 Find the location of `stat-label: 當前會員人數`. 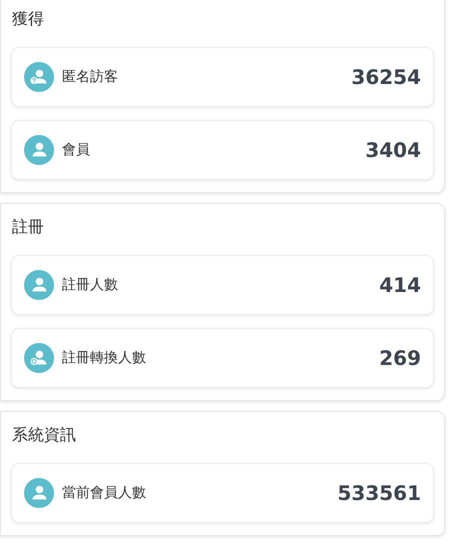

stat-label: 當前會員人數 is located at coordinates (104, 493).